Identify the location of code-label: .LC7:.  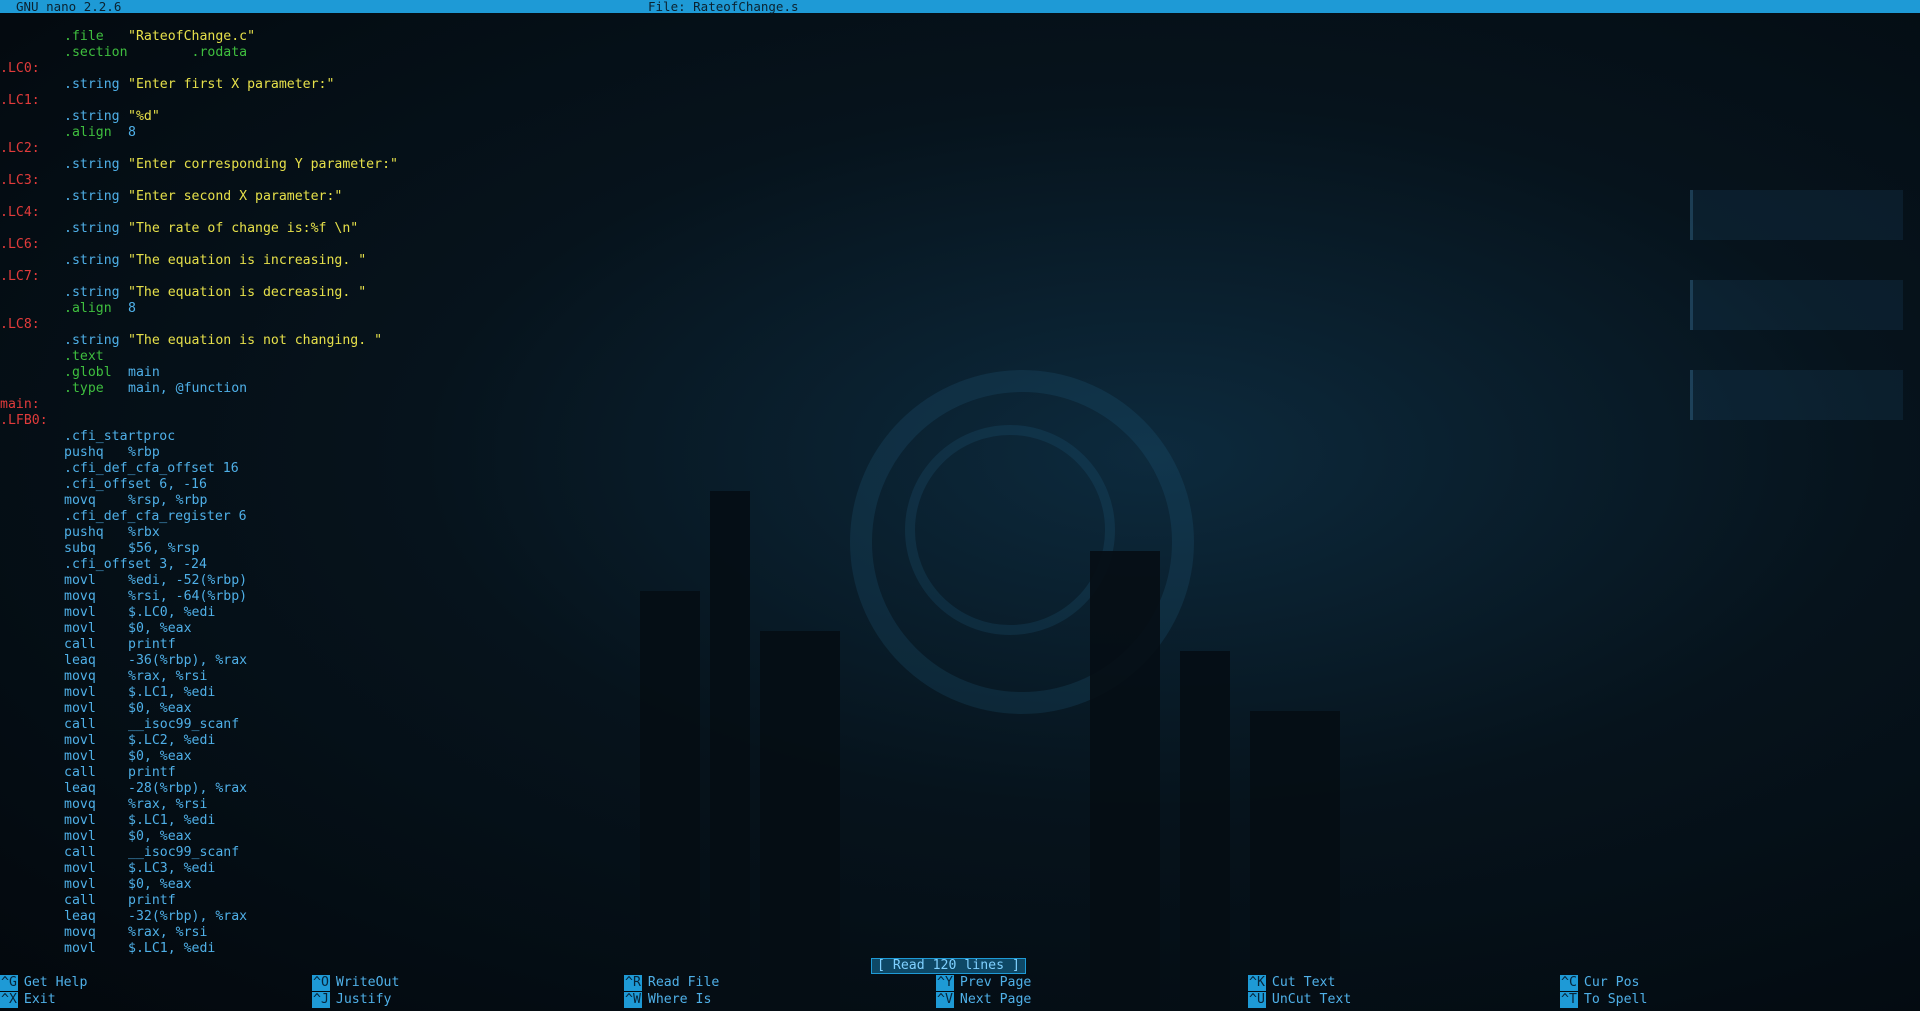
(20, 276).